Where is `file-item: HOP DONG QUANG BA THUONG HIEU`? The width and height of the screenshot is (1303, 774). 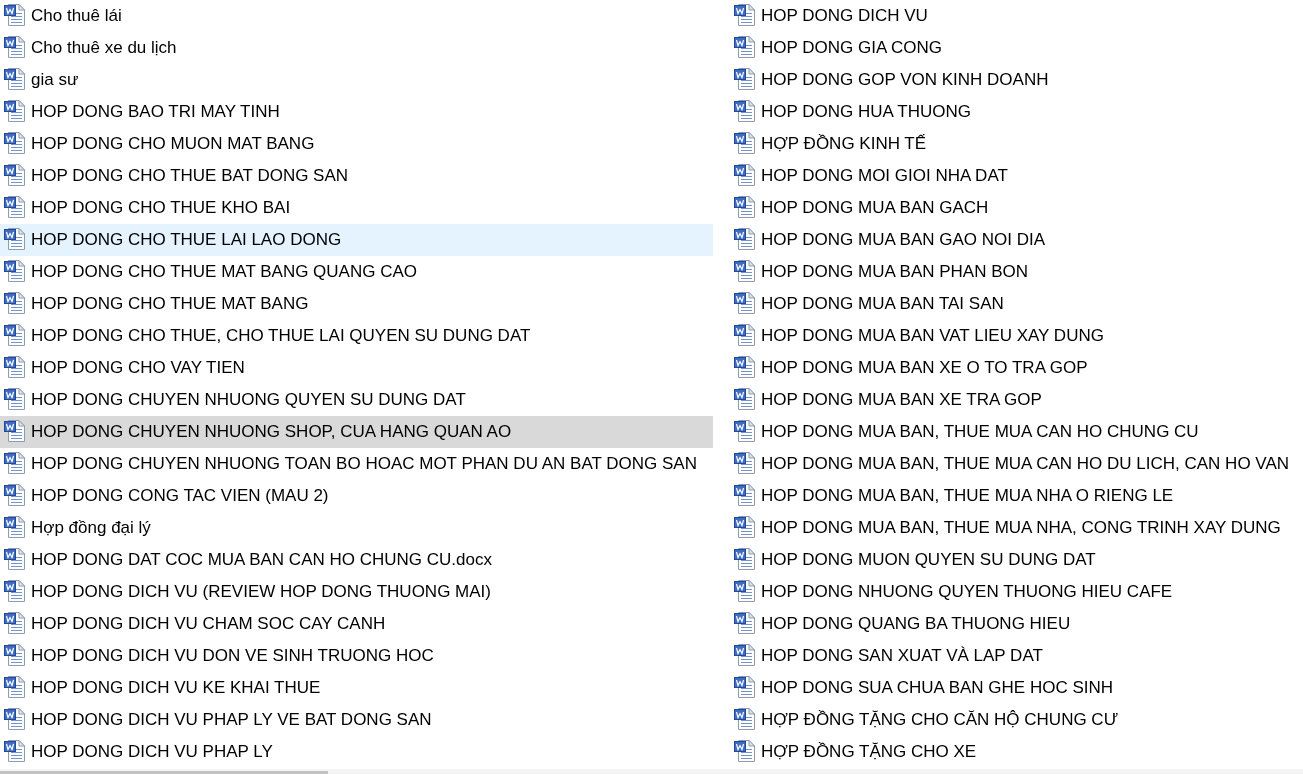
file-item: HOP DONG QUANG BA THUONG HIEU is located at coordinates (1016, 624).